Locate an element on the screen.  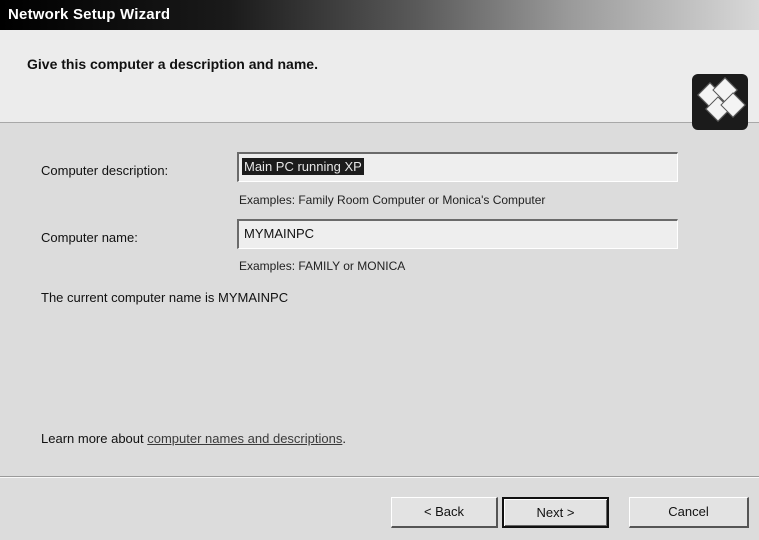
cancel-button: Cancel is located at coordinates (689, 512).